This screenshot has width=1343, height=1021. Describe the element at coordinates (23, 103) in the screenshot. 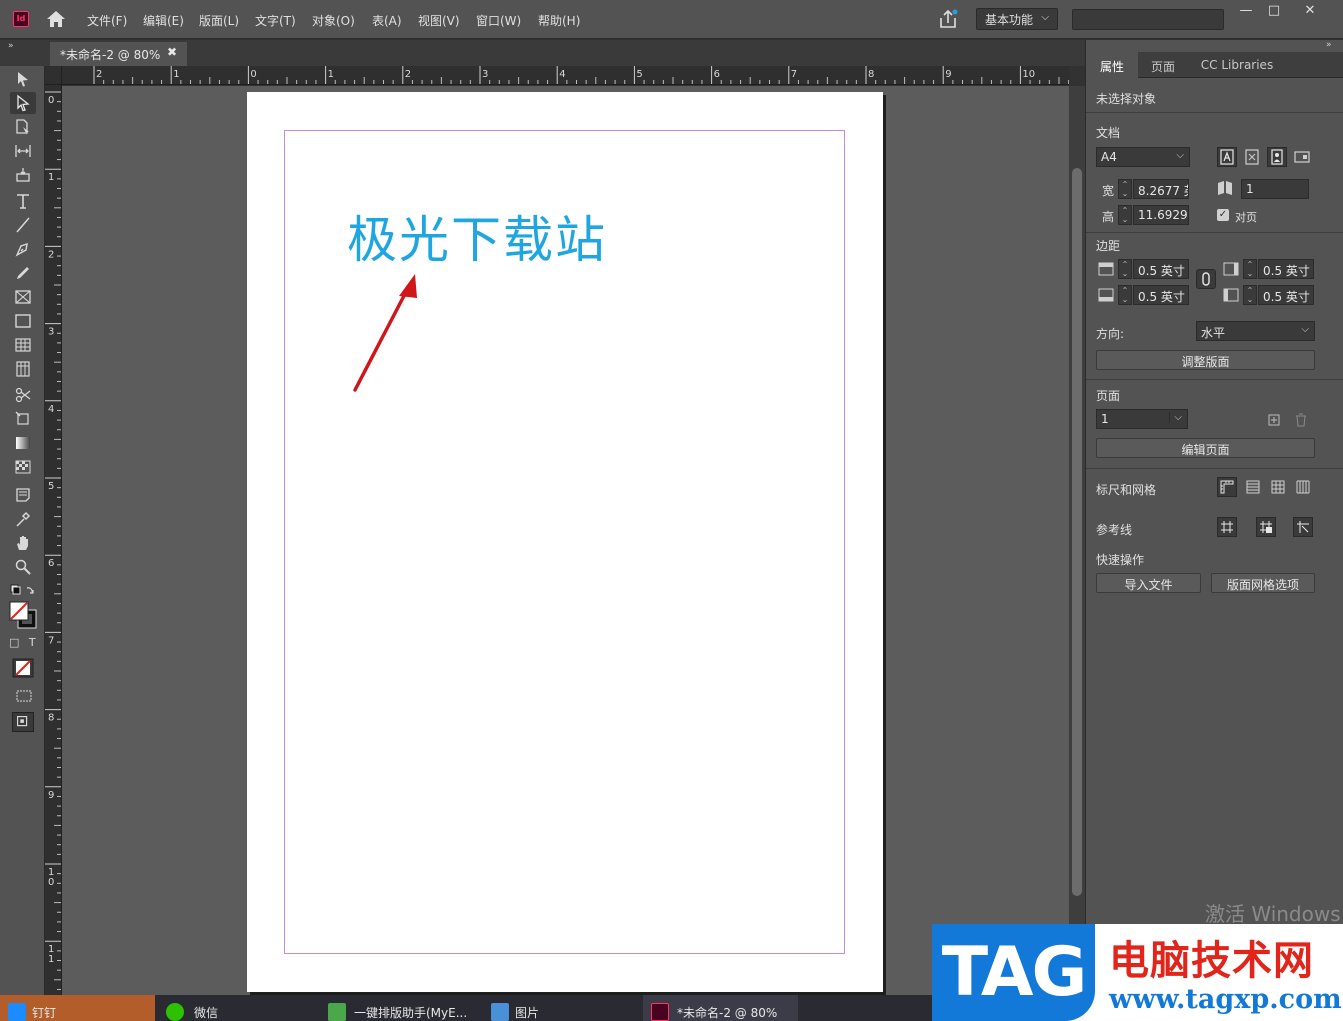

I see `direct-selection-tool-icon` at that location.